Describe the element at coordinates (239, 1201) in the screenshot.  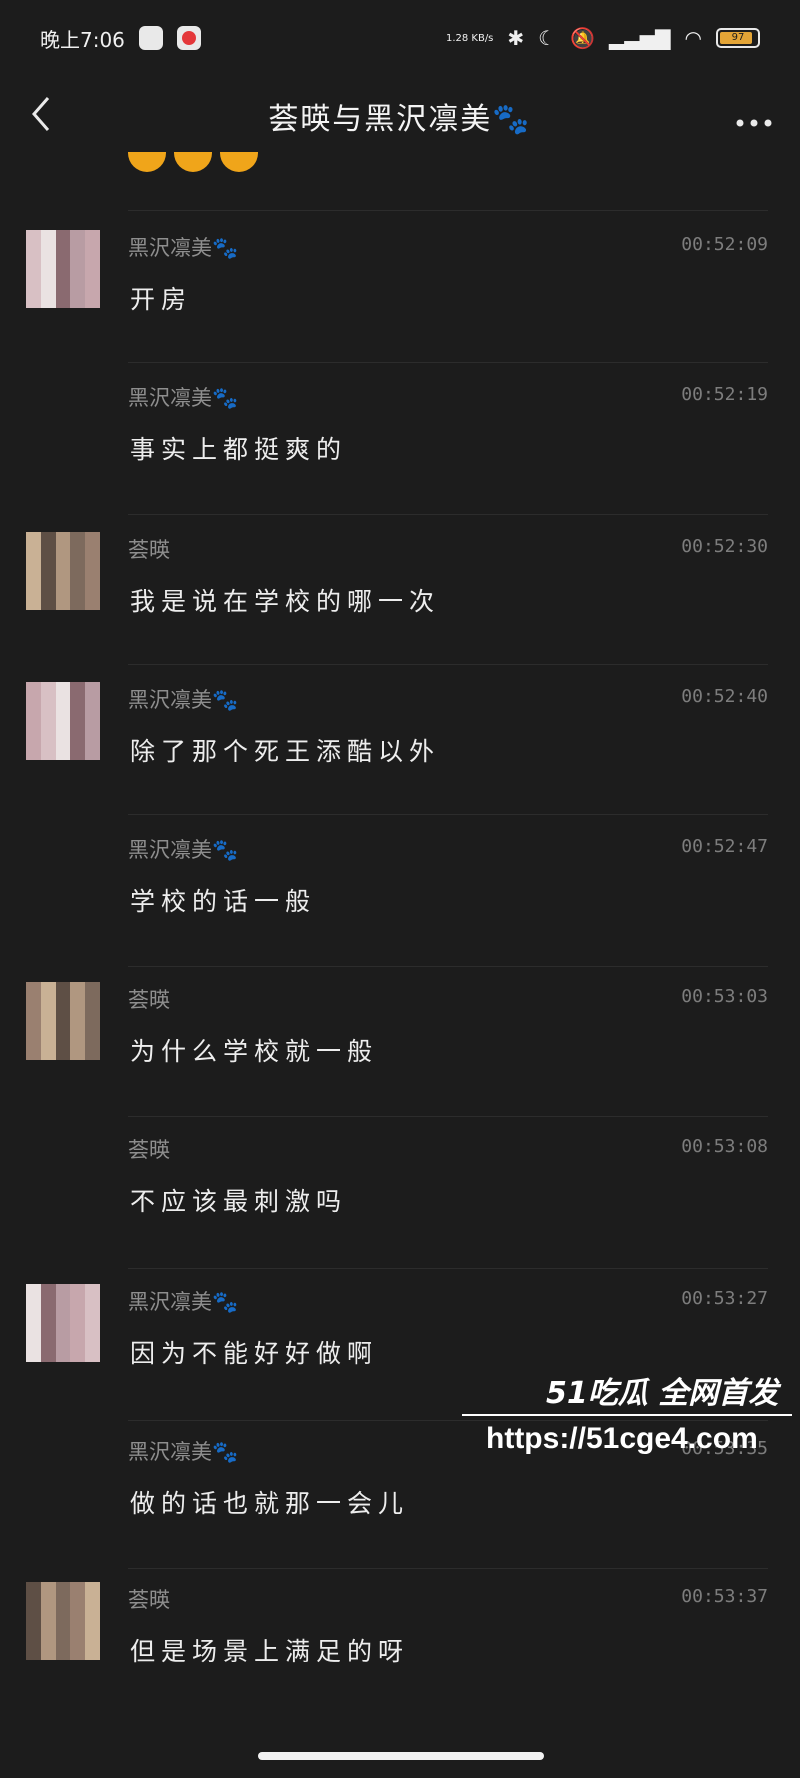
I see `message-text: 不应该最刺激吗` at that location.